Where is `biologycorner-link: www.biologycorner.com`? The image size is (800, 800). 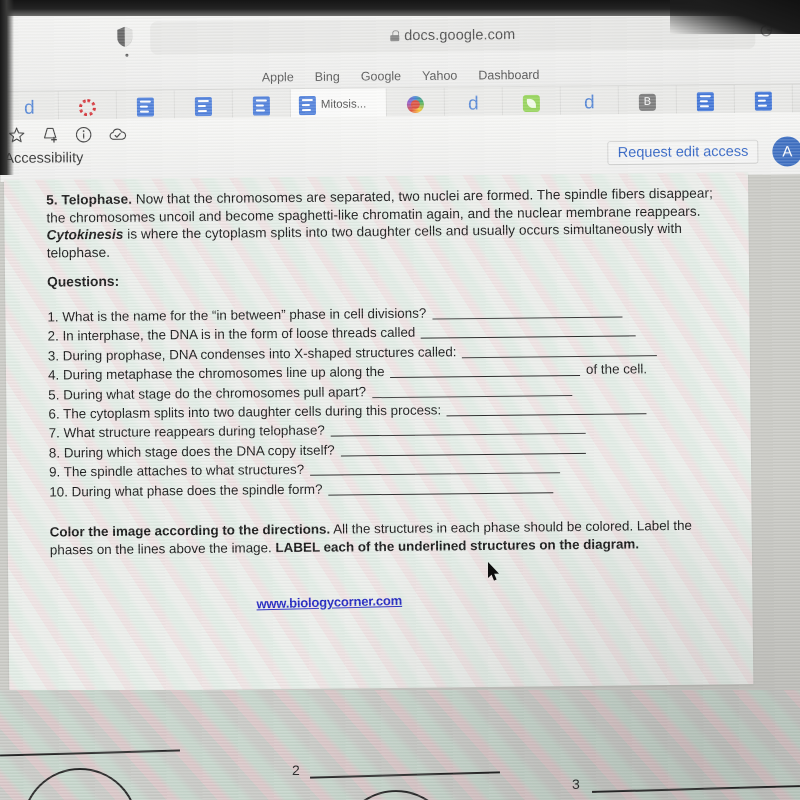 biologycorner-link: www.biologycorner.com is located at coordinates (329, 602).